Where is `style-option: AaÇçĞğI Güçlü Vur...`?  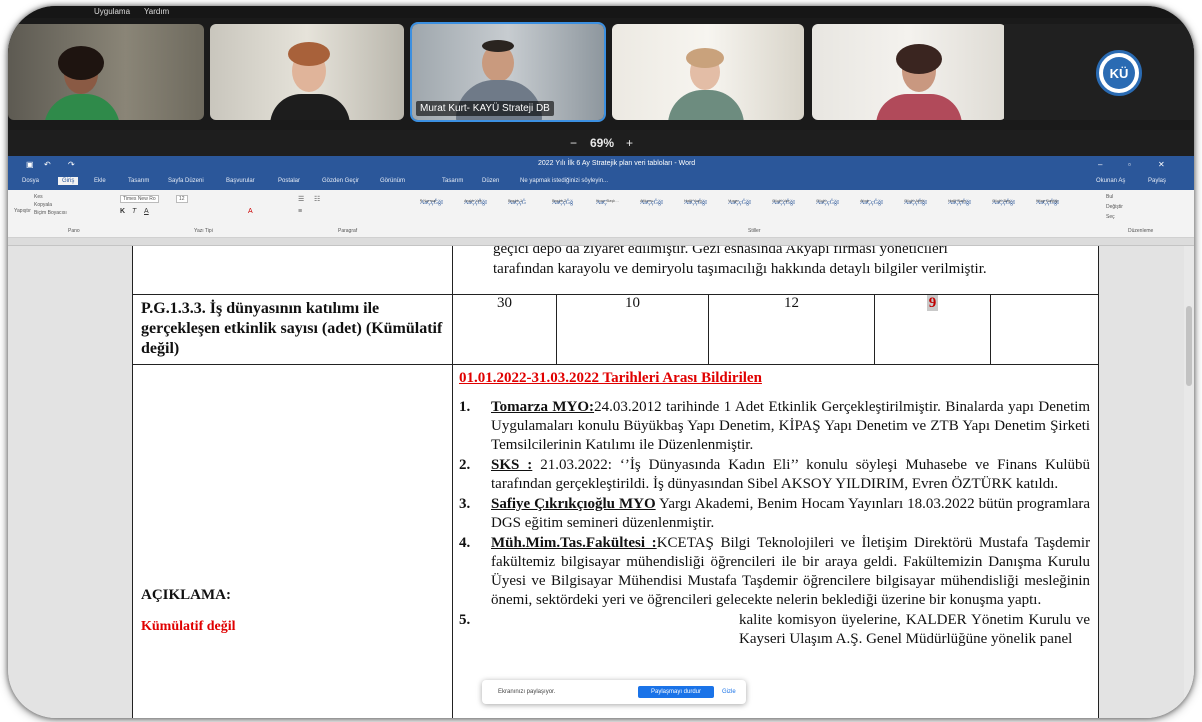
style-option: AaÇçĞğI Güçlü Vur... is located at coordinates (792, 208).